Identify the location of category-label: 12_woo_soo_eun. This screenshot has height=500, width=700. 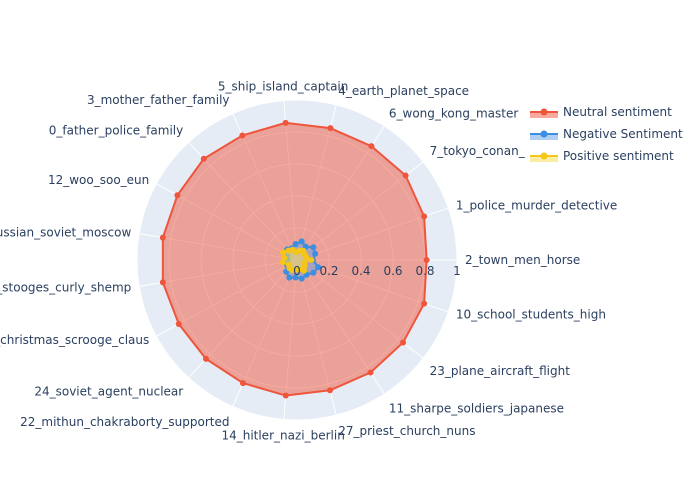
(98, 180).